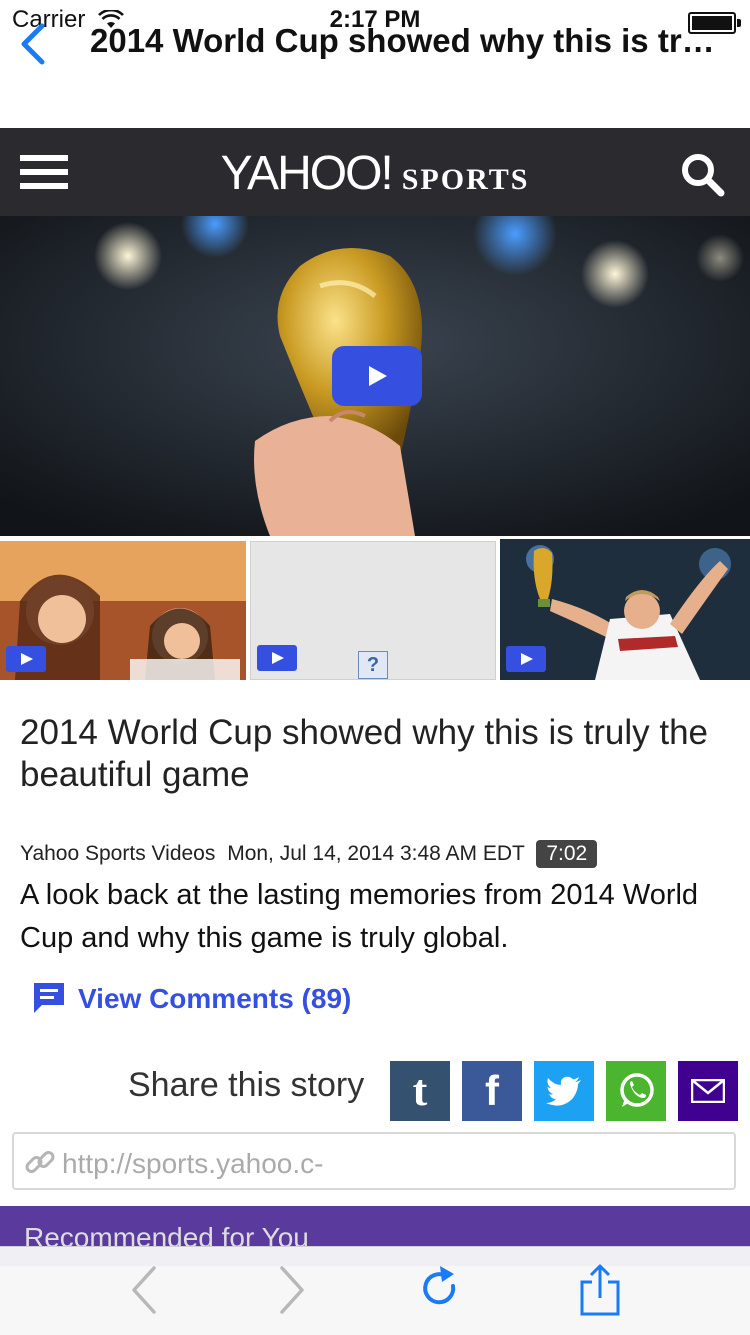 The width and height of the screenshot is (750, 1335). I want to click on tumblr-icon: t, so click(420, 1090).